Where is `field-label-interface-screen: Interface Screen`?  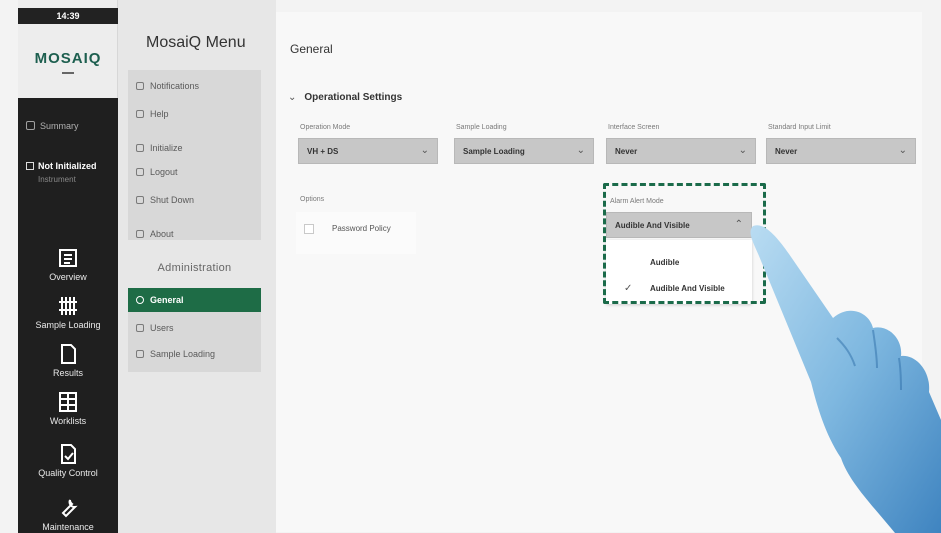 field-label-interface-screen: Interface Screen is located at coordinates (634, 127).